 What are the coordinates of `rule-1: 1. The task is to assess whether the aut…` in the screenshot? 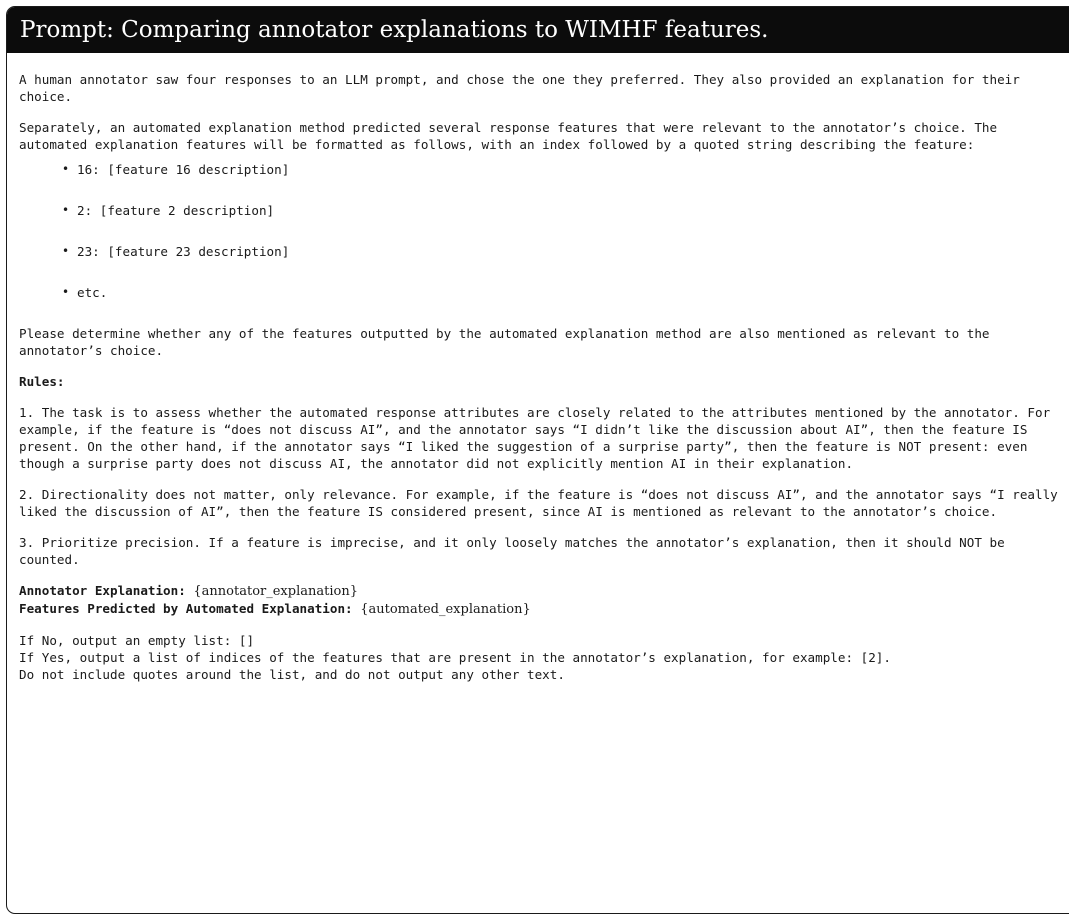 It's located at (538, 438).